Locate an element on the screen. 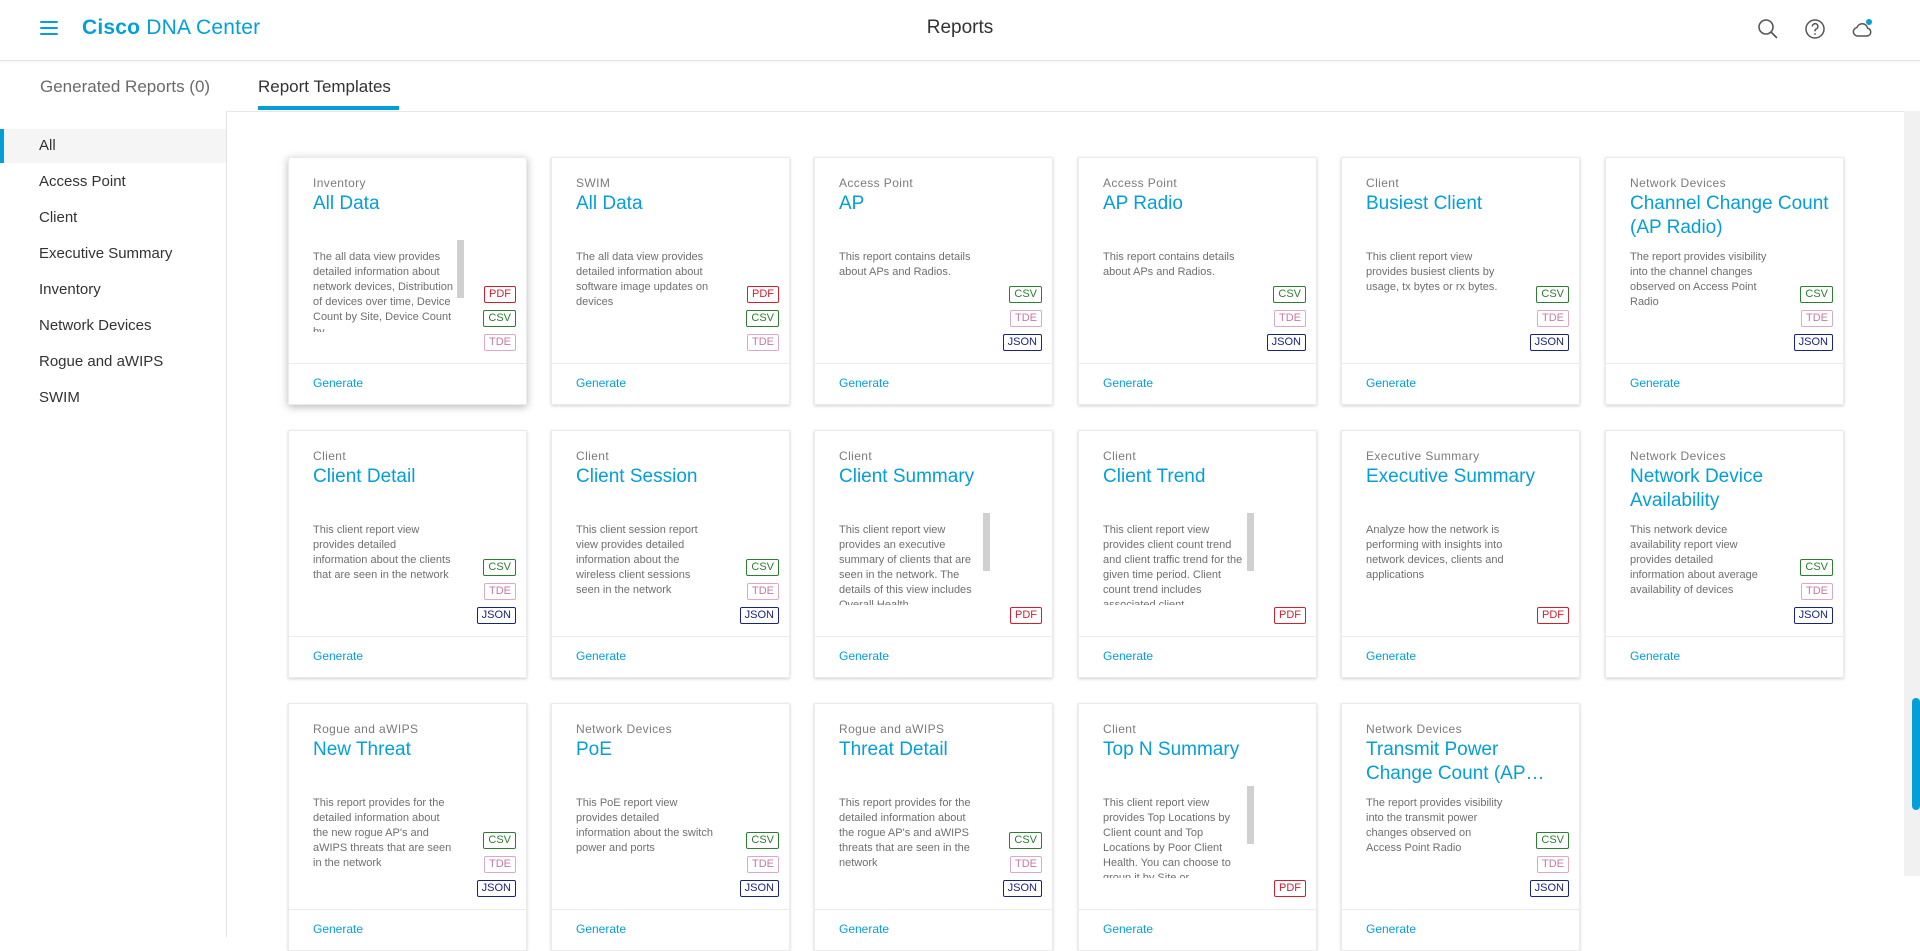  sidebar-item-client: Client is located at coordinates (113, 218).